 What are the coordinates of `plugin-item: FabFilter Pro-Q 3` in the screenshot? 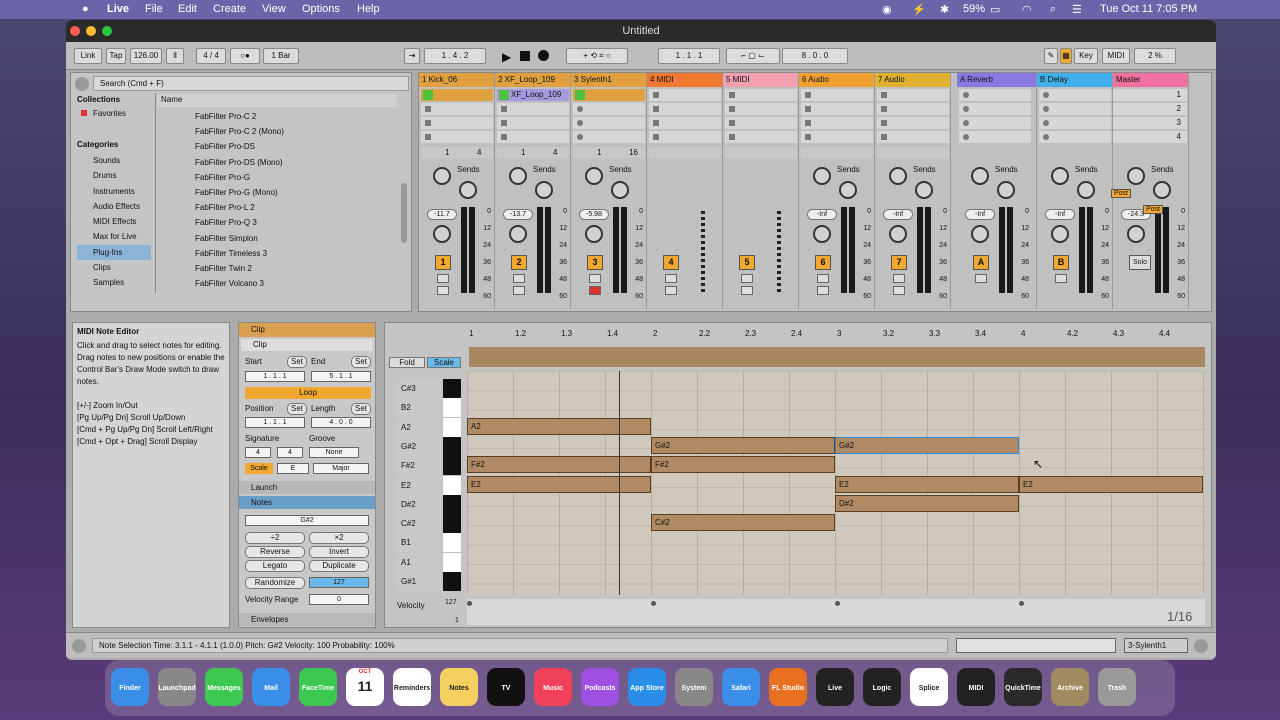 It's located at (289, 222).